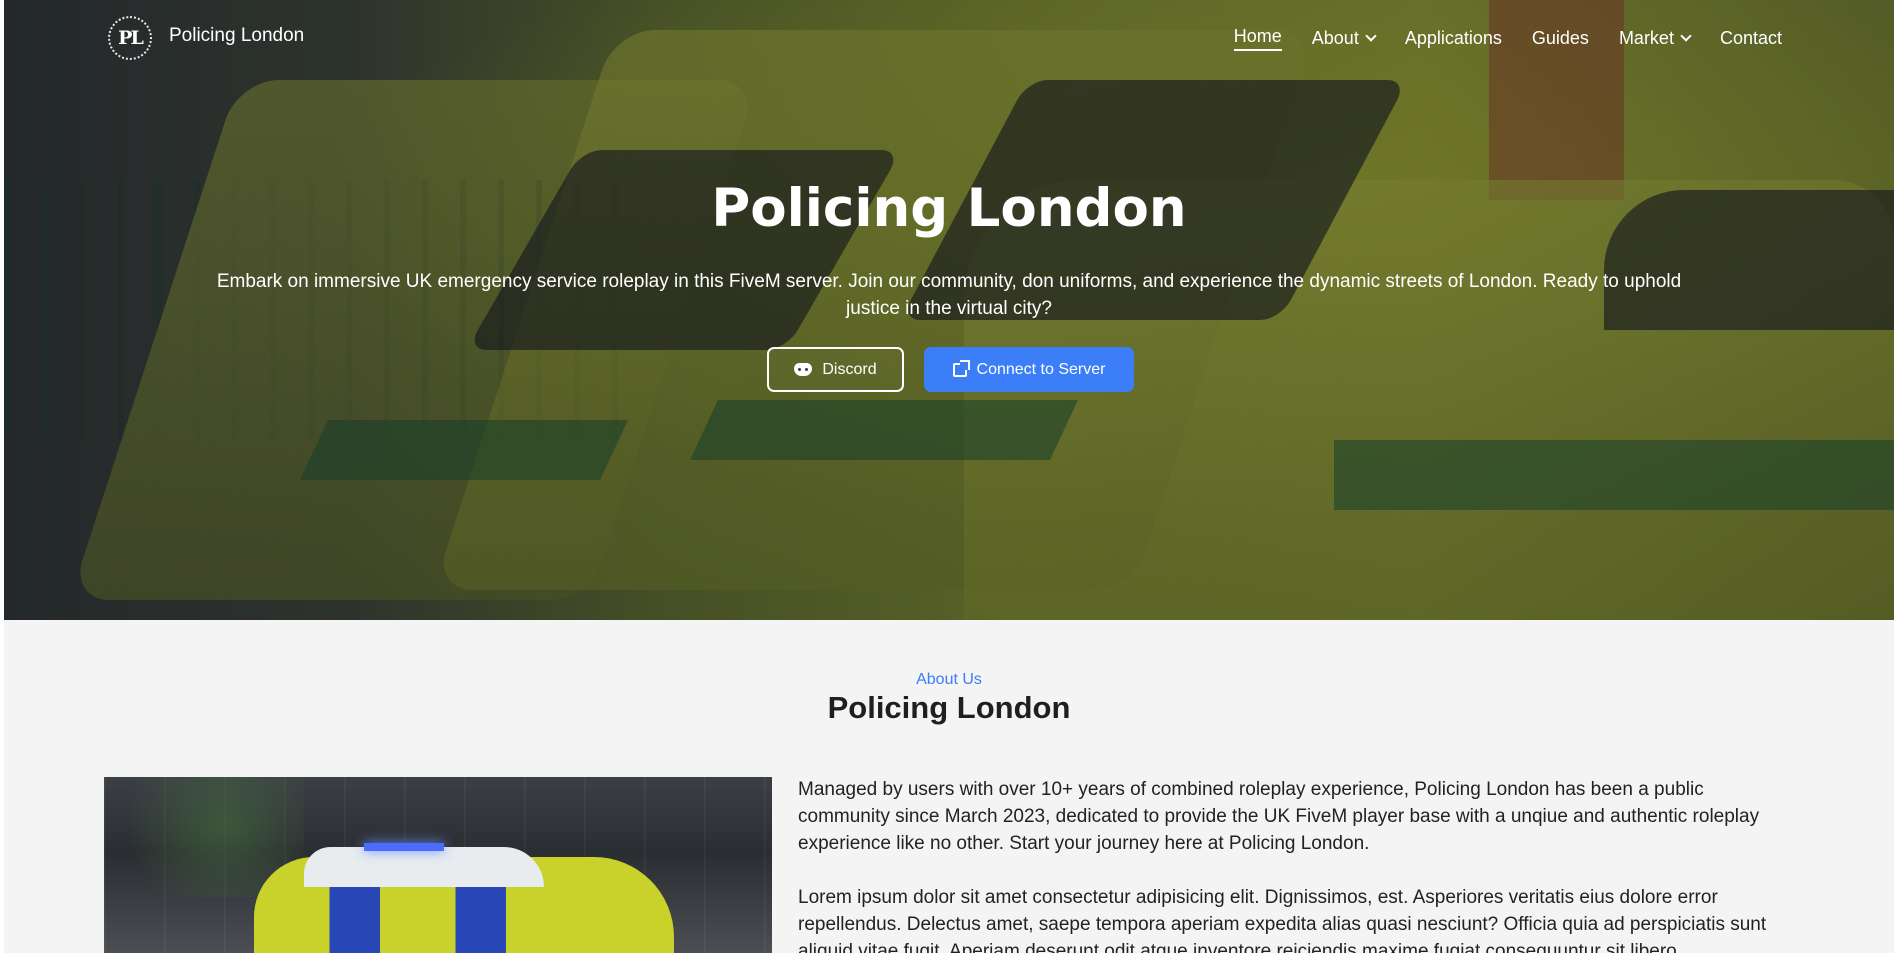 The width and height of the screenshot is (1894, 957). I want to click on nav-item-contact: Contact, so click(1751, 38).